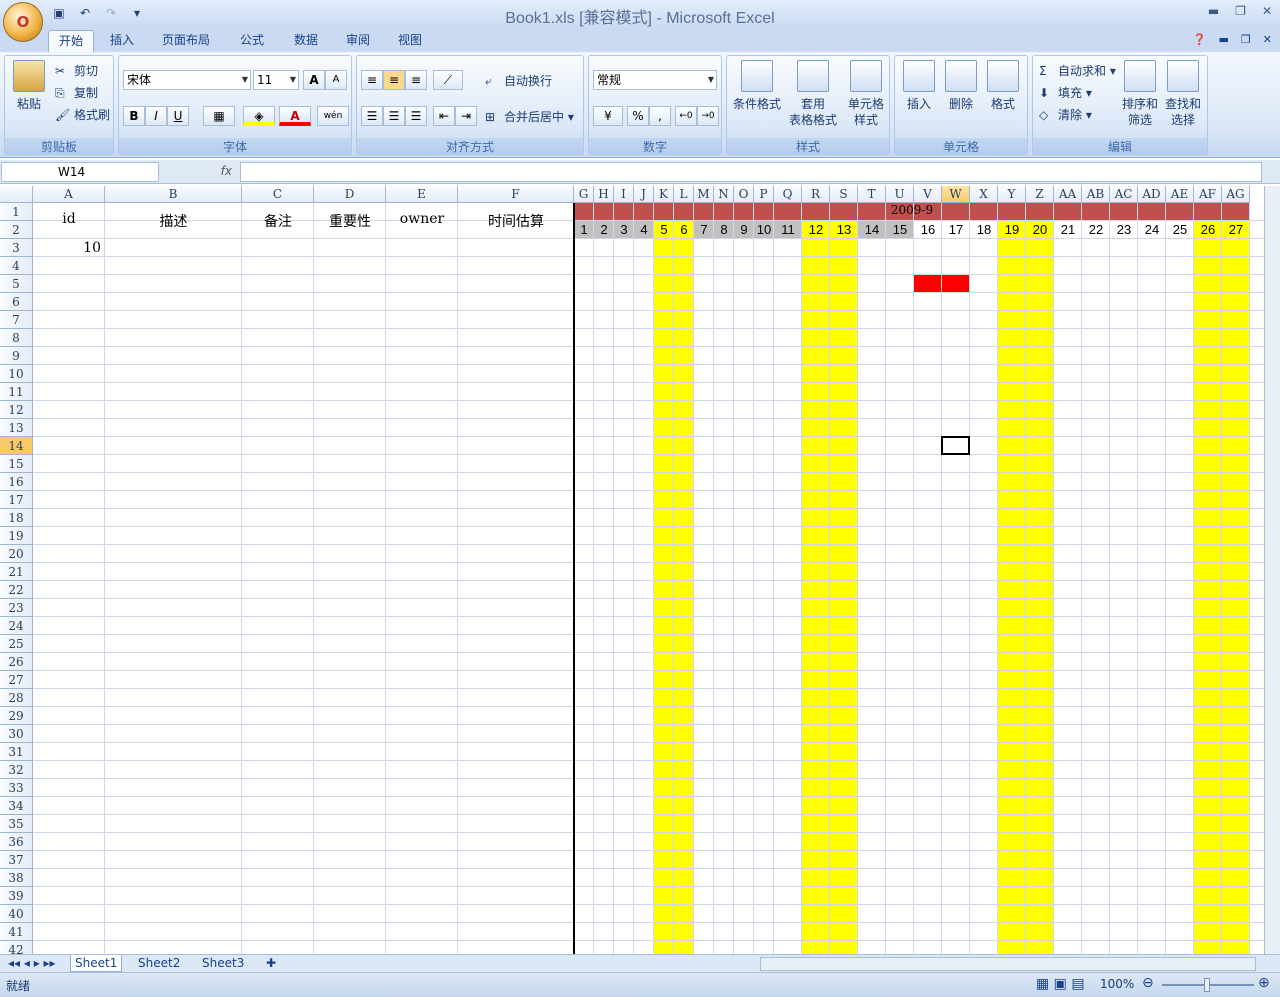 This screenshot has height=997, width=1280. What do you see at coordinates (955, 445) in the screenshot?
I see `active-cell` at bounding box center [955, 445].